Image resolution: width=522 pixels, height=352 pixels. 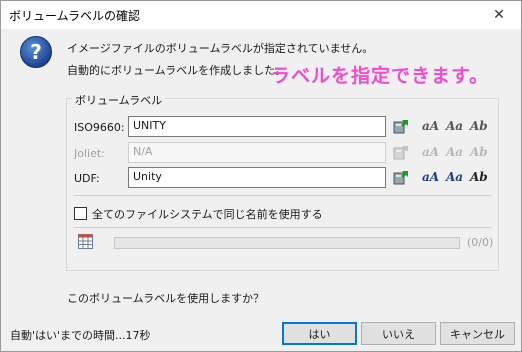 What do you see at coordinates (75, 16) in the screenshot?
I see `window-title: ボリュームラベルの確認` at bounding box center [75, 16].